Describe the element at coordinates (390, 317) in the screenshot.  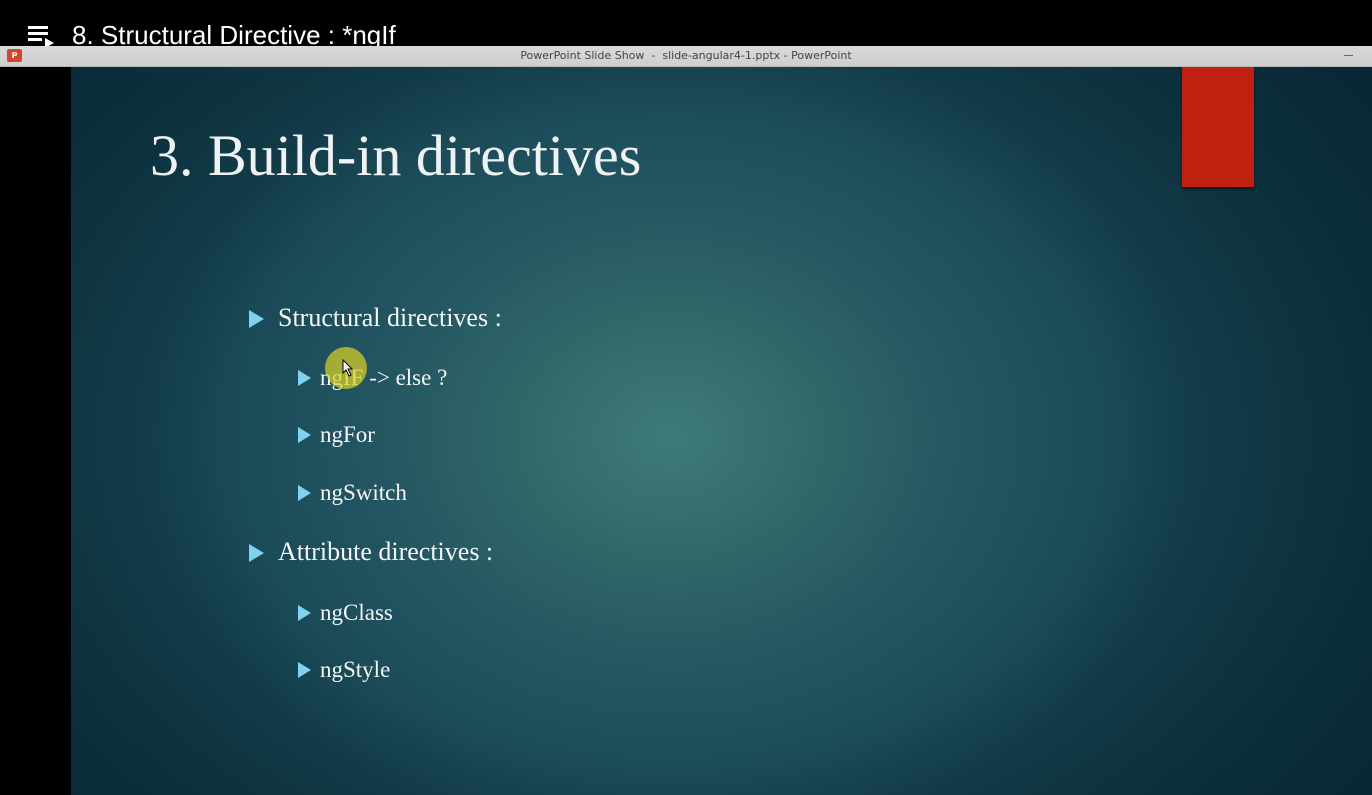
I see `bullet-structural-directives: Structural directives :` at that location.